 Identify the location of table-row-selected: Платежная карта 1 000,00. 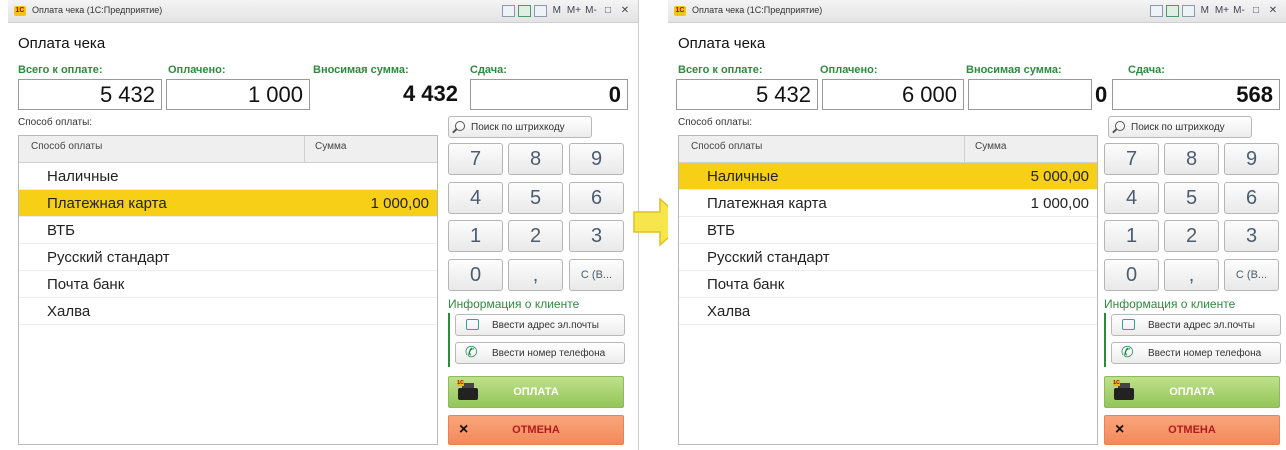
(228, 203).